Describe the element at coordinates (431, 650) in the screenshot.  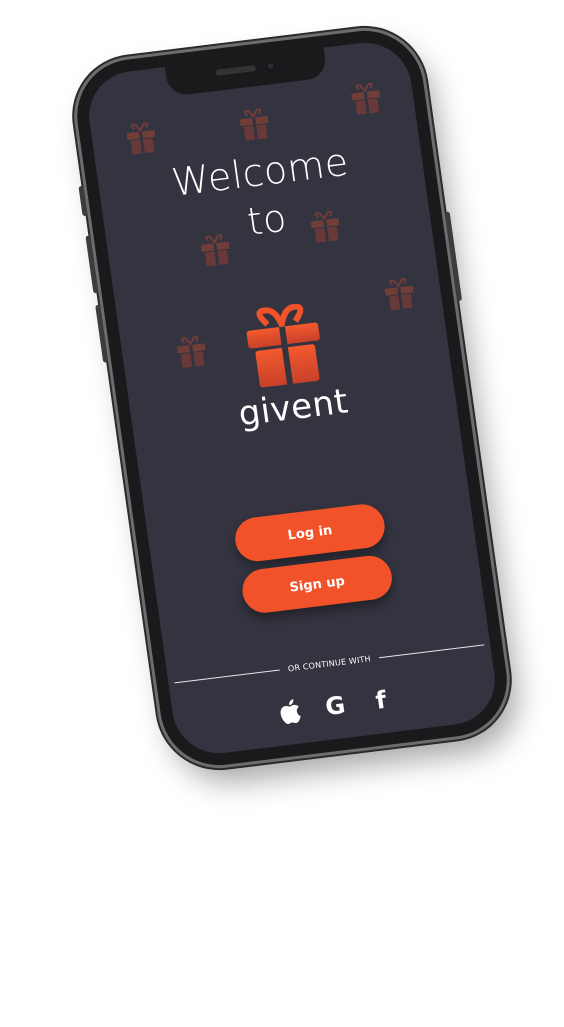
I see `divider-line-right` at that location.